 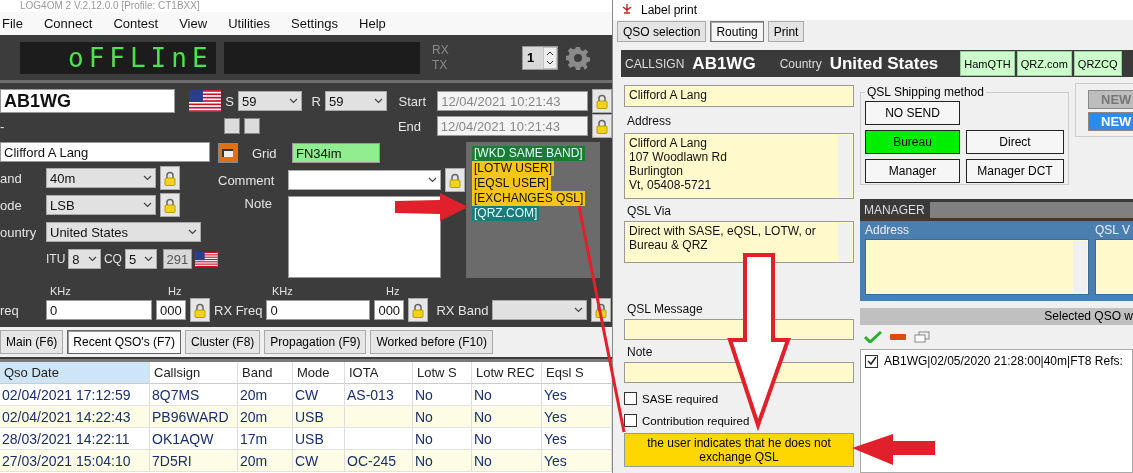 What do you see at coordinates (845, 166) in the screenshot?
I see `scrollbar` at bounding box center [845, 166].